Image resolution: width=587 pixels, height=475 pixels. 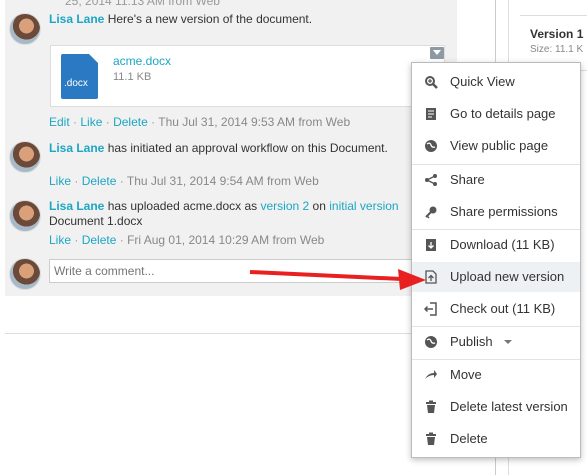 I want to click on file-extension: .docx, so click(x=76, y=83).